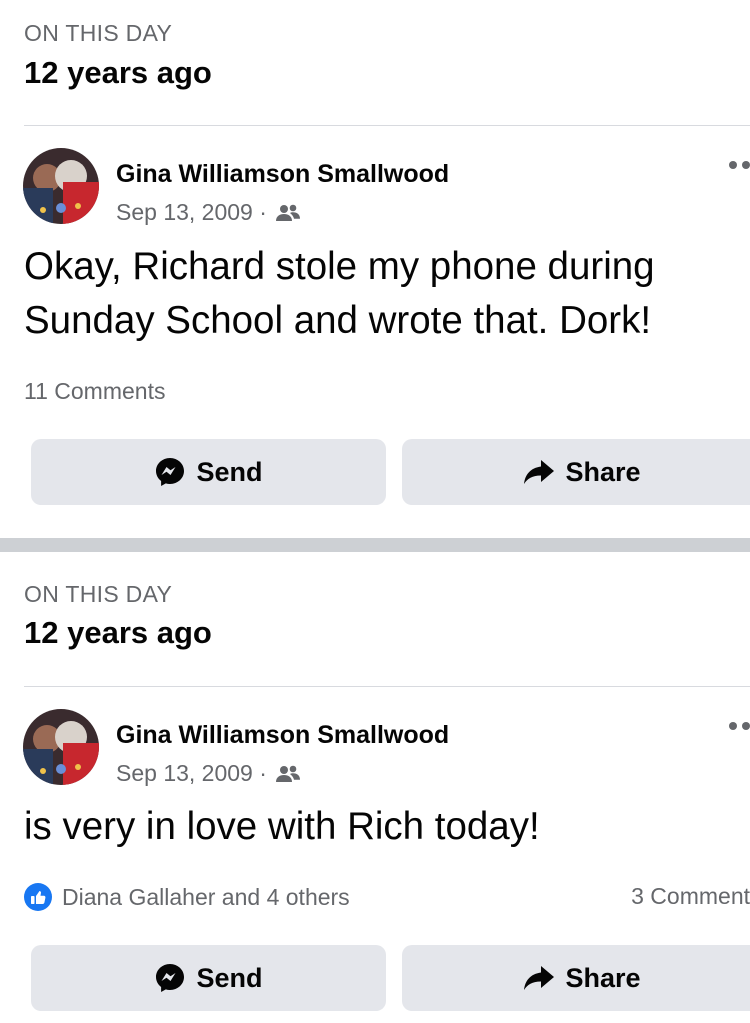 The width and height of the screenshot is (750, 1023). I want to click on comment-count: 11 Comments, so click(94, 391).